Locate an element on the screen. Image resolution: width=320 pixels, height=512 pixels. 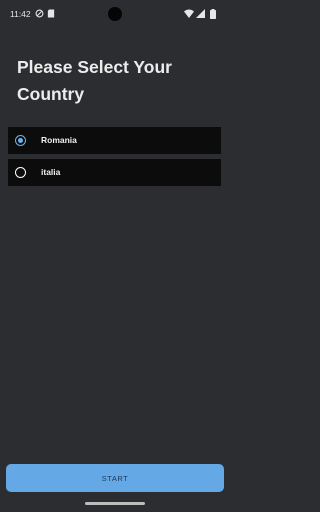
signal-icon is located at coordinates (200, 13).